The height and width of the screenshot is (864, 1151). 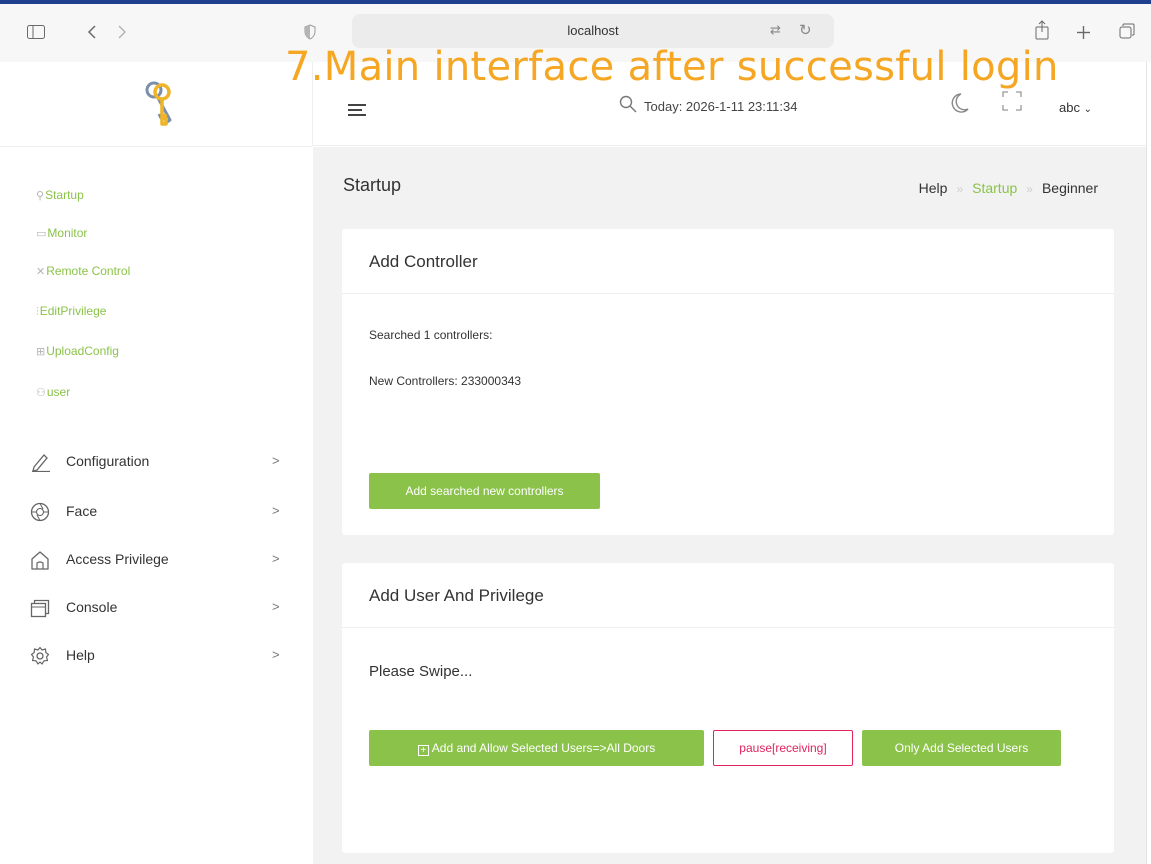 I want to click on quick-link-user: ⚇user, so click(x=53, y=392).